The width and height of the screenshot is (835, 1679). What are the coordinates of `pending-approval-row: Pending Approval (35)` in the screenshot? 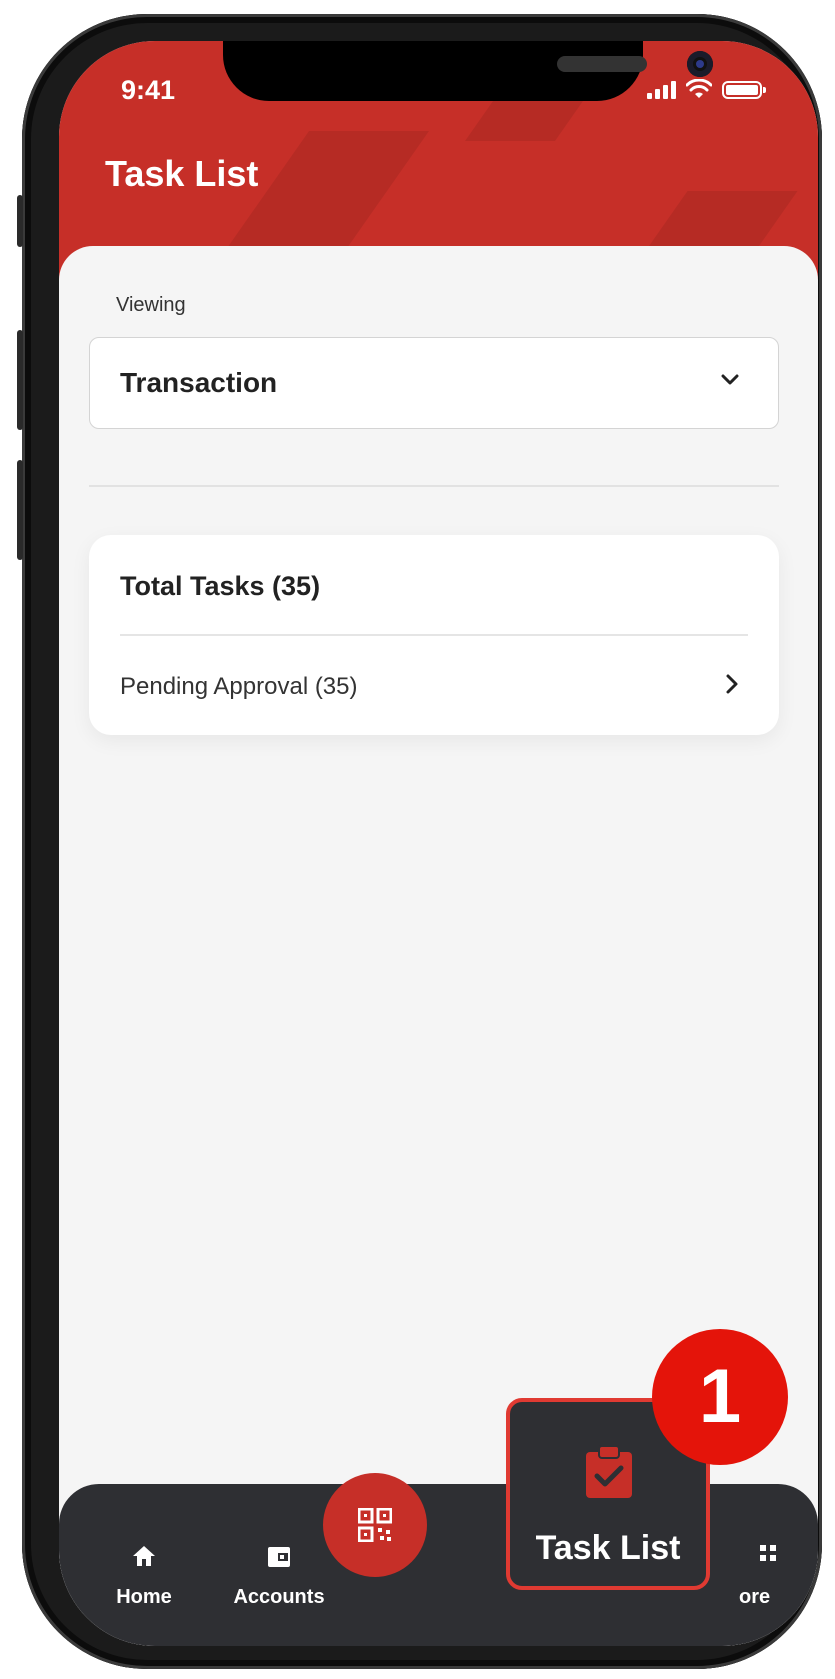 It's located at (434, 685).